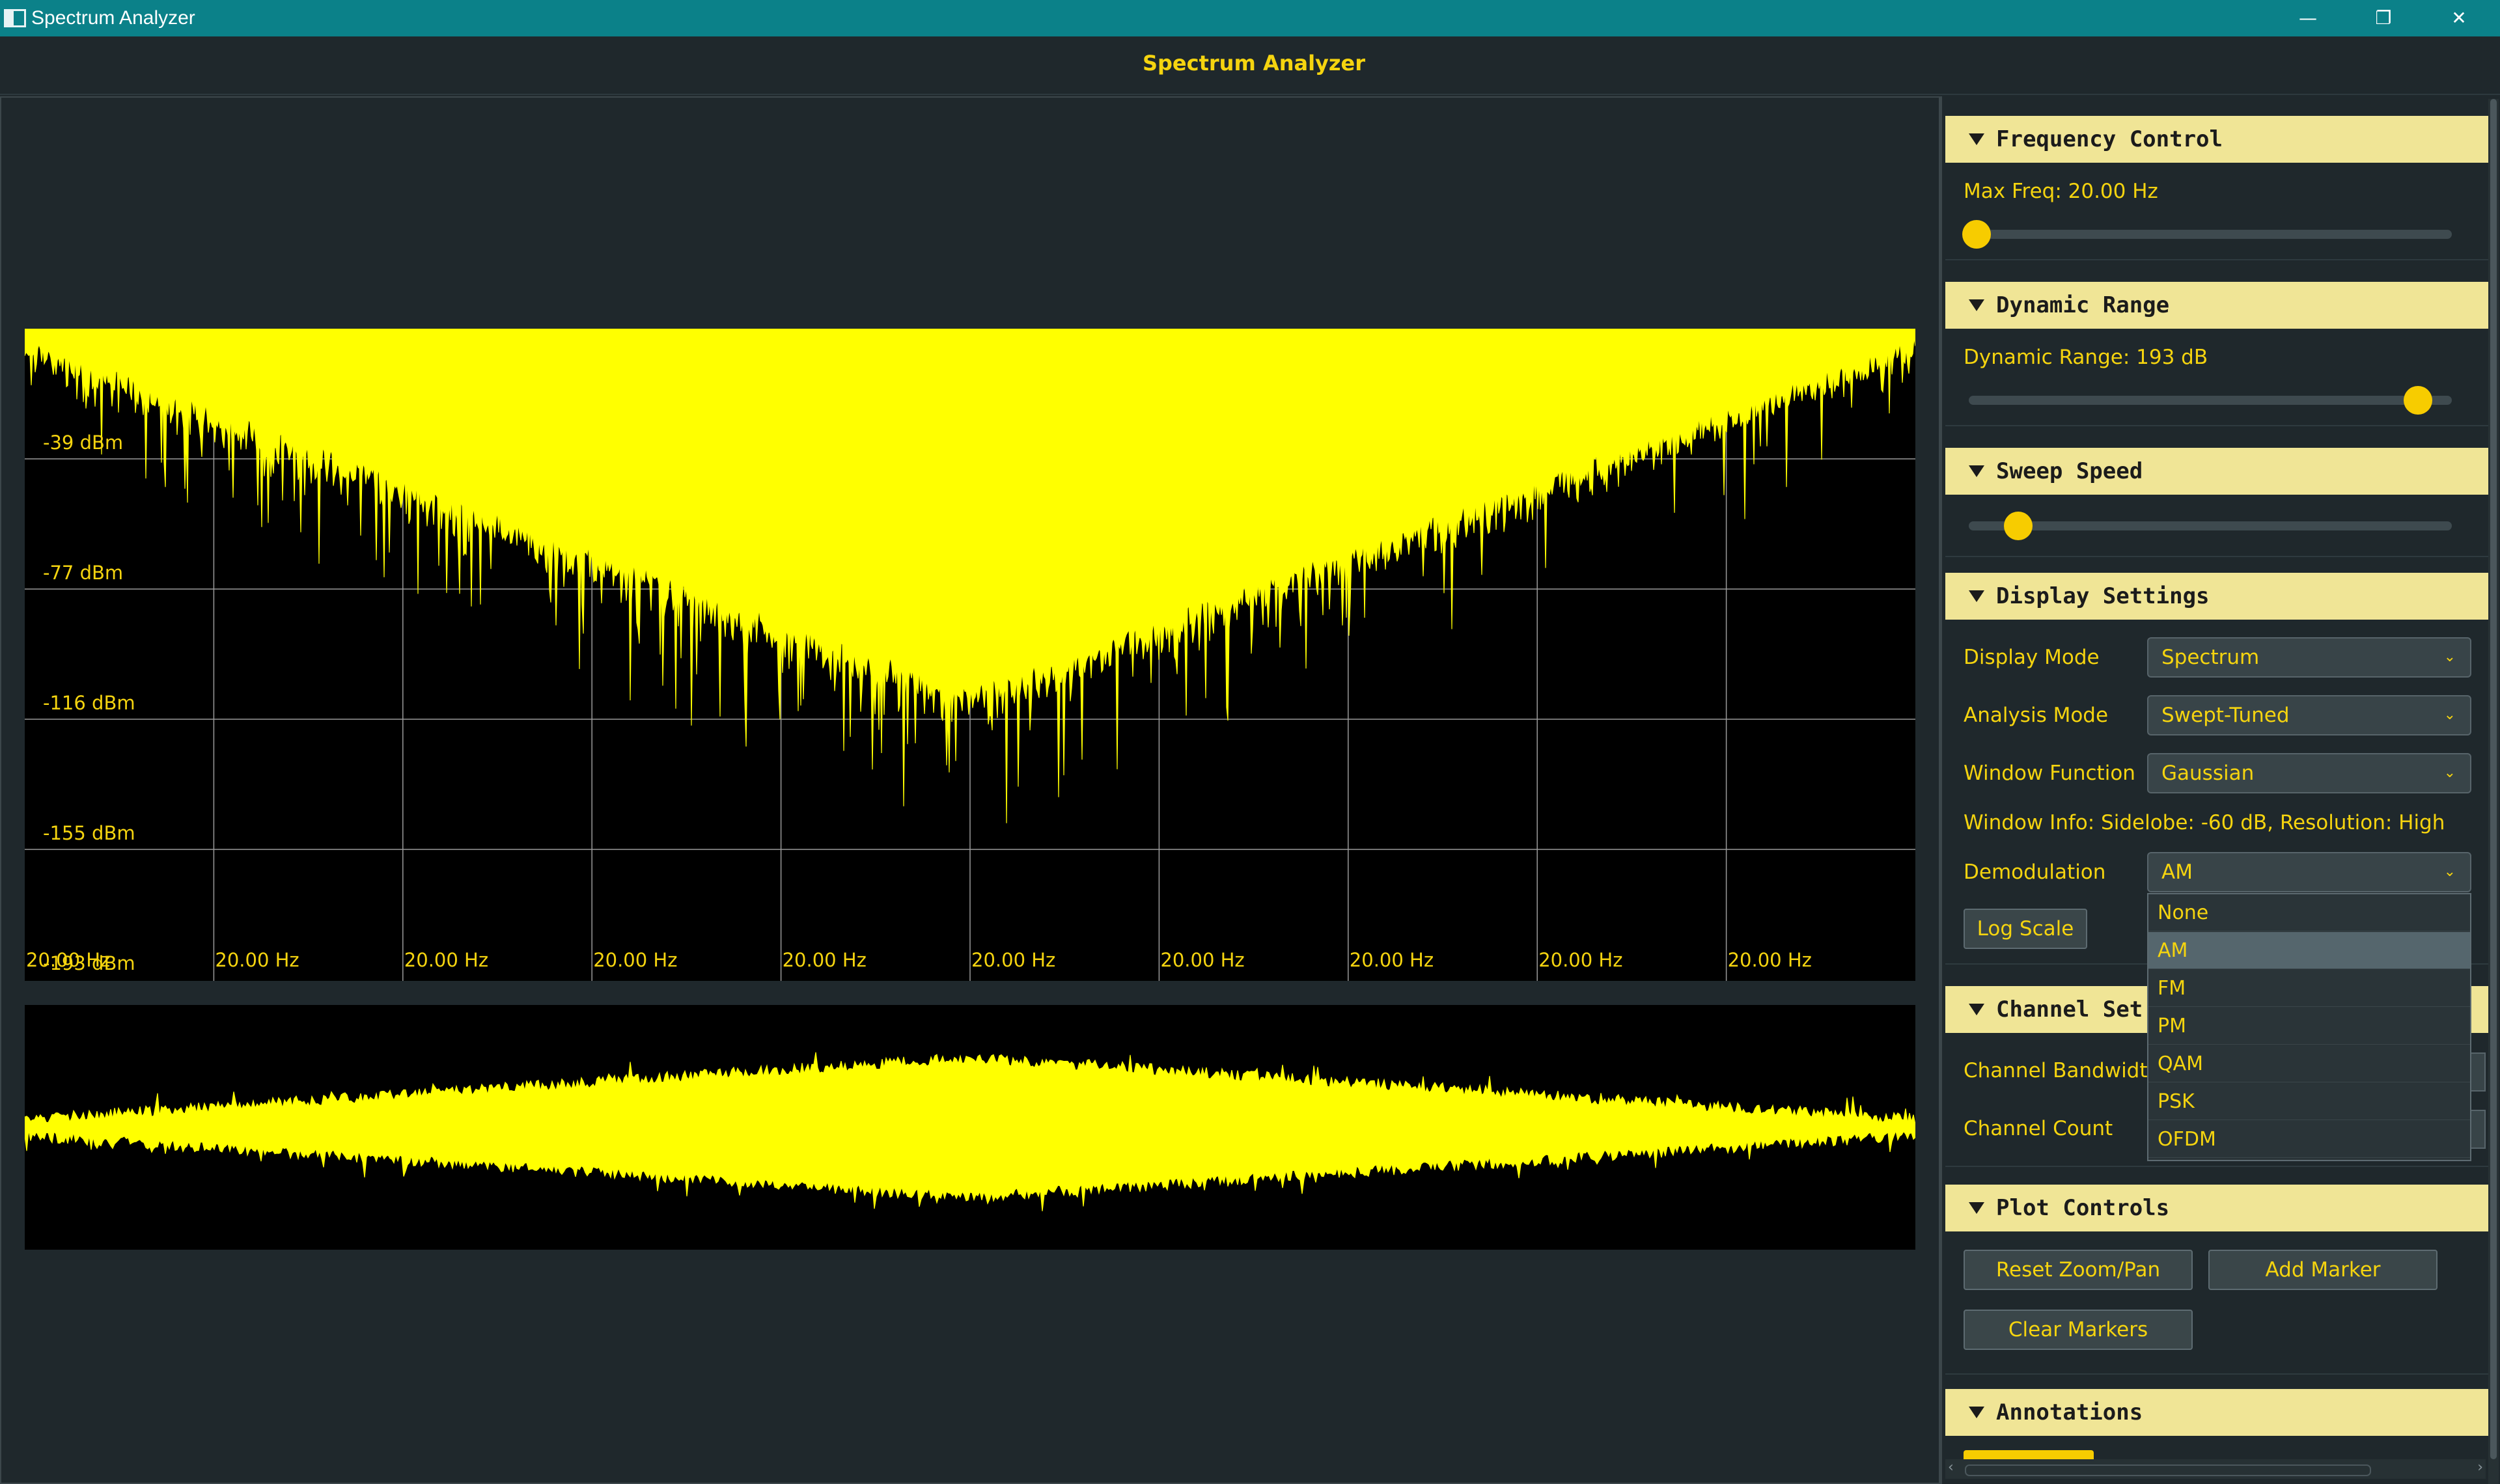 The width and height of the screenshot is (2500, 1484). I want to click on sweep-speed-slider, so click(2210, 525).